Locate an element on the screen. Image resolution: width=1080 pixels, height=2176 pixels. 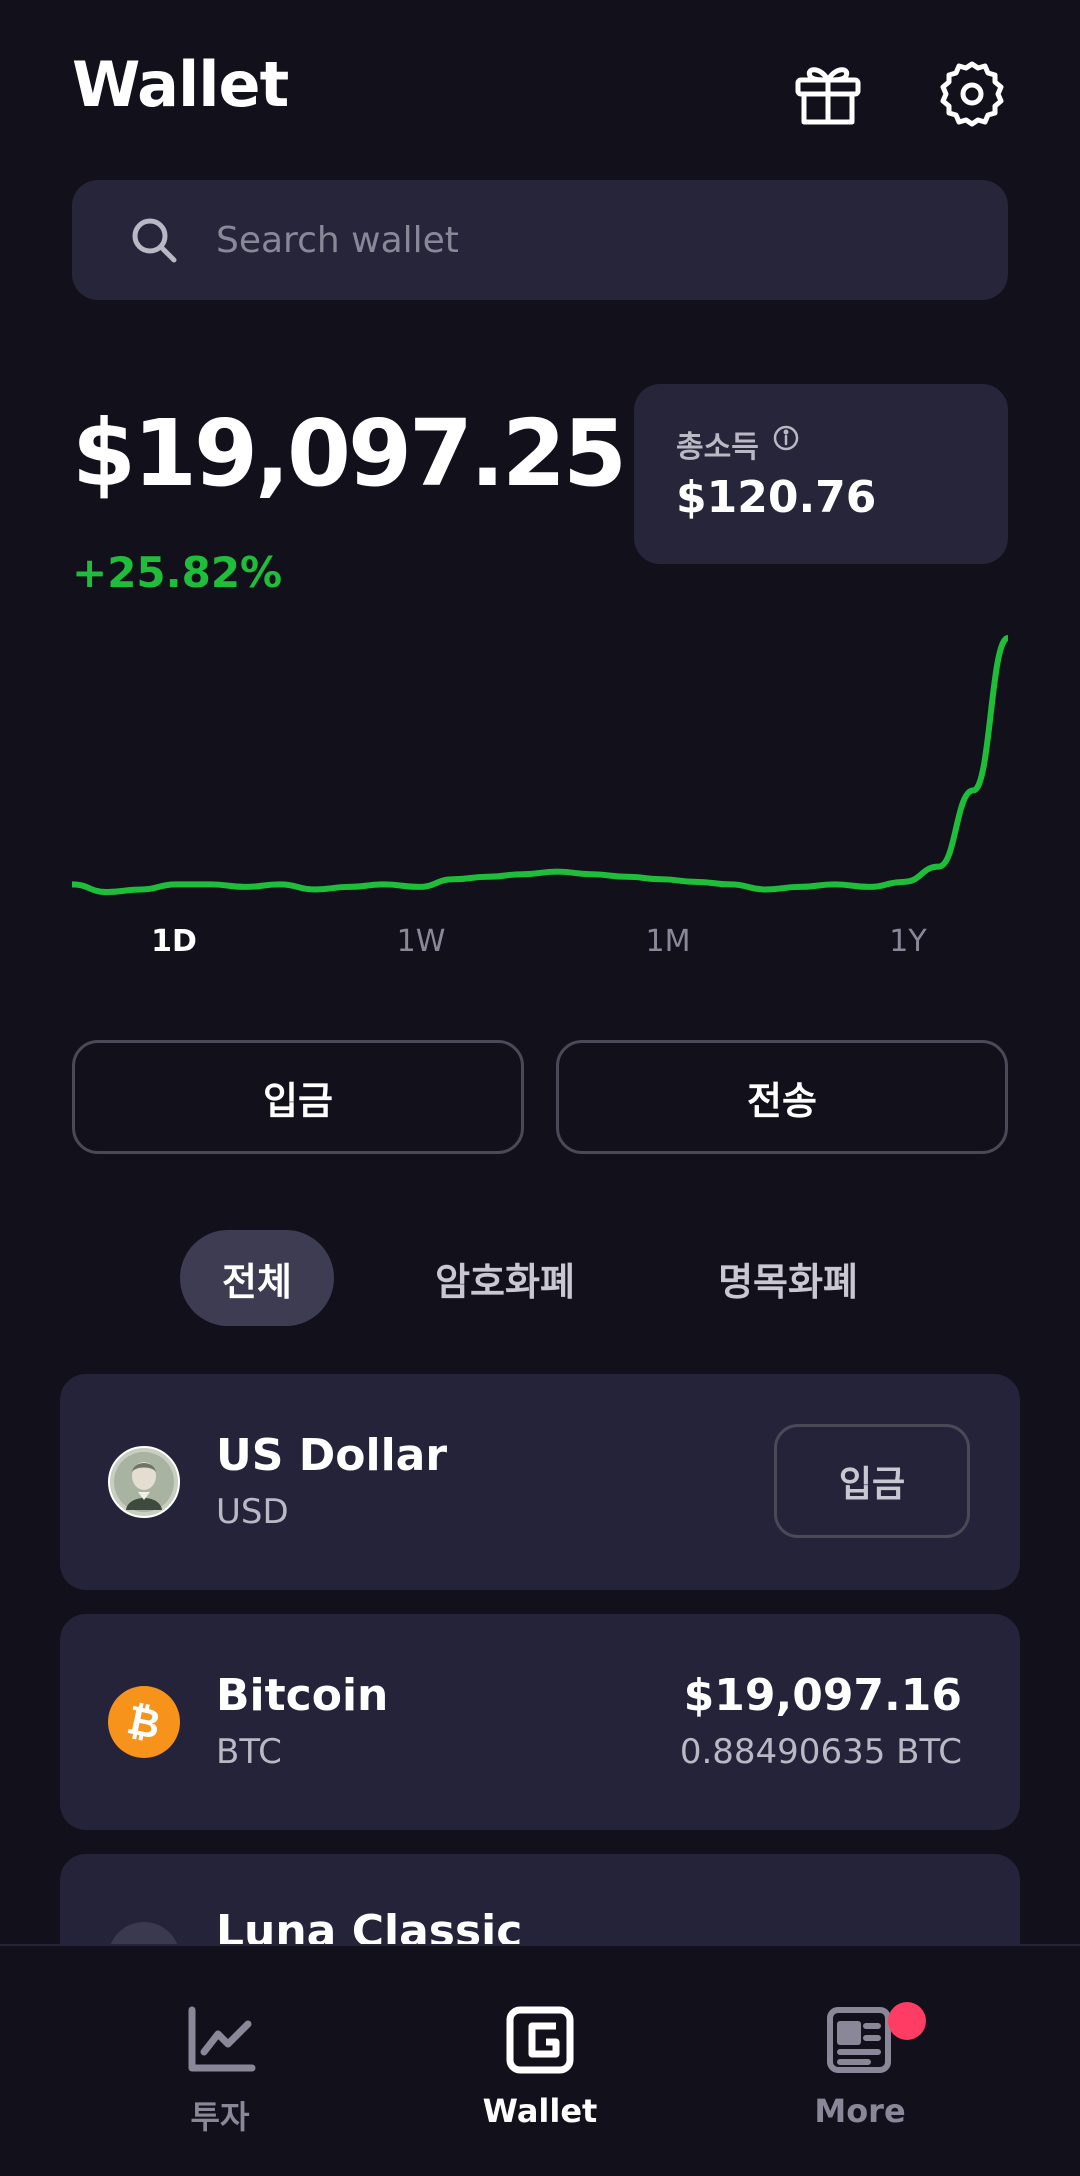
nav-label: More is located at coordinates (860, 2111).